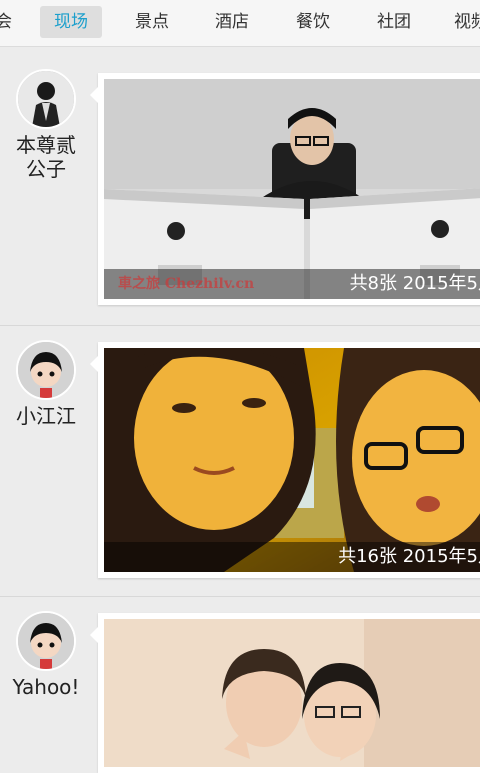 This screenshot has width=480, height=773. I want to click on tab-live: 现场, so click(71, 22).